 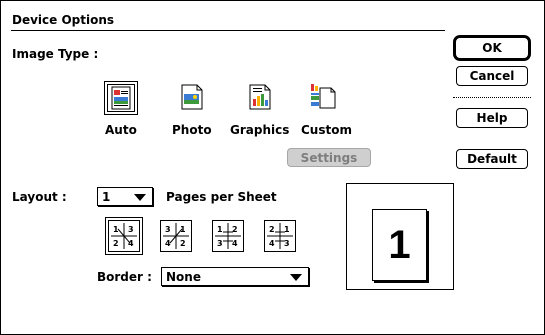 What do you see at coordinates (261, 98) in the screenshot?
I see `graphics-icon` at bounding box center [261, 98].